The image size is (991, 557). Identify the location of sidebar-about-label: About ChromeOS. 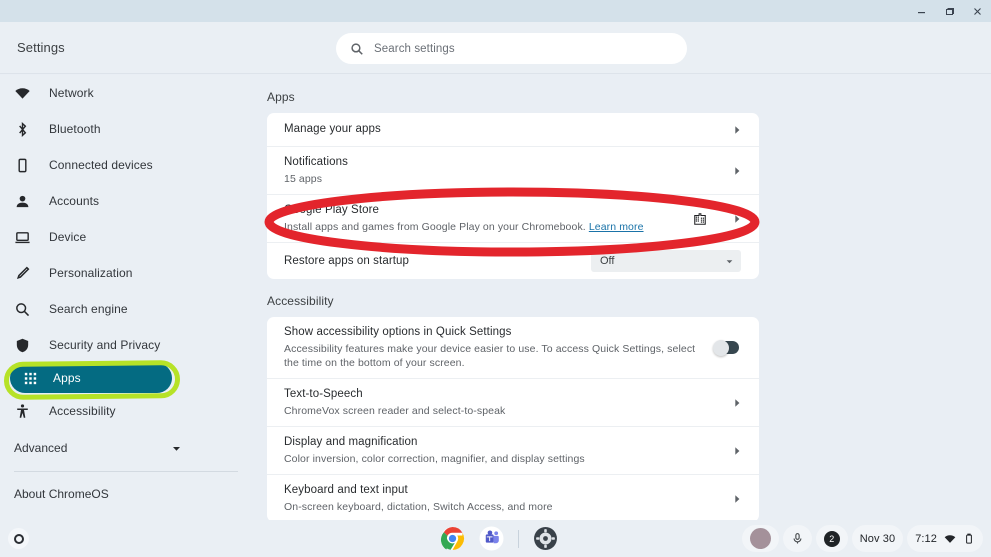
(61, 494).